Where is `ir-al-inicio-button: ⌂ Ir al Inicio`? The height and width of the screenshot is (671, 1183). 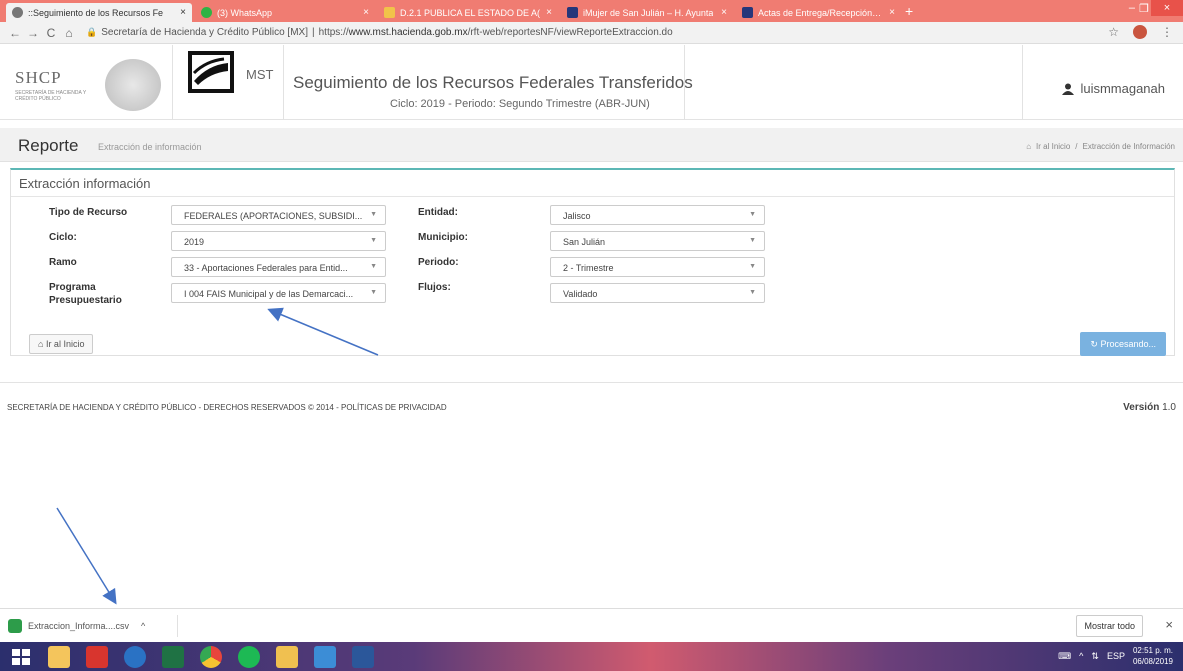 ir-al-inicio-button: ⌂ Ir al Inicio is located at coordinates (61, 344).